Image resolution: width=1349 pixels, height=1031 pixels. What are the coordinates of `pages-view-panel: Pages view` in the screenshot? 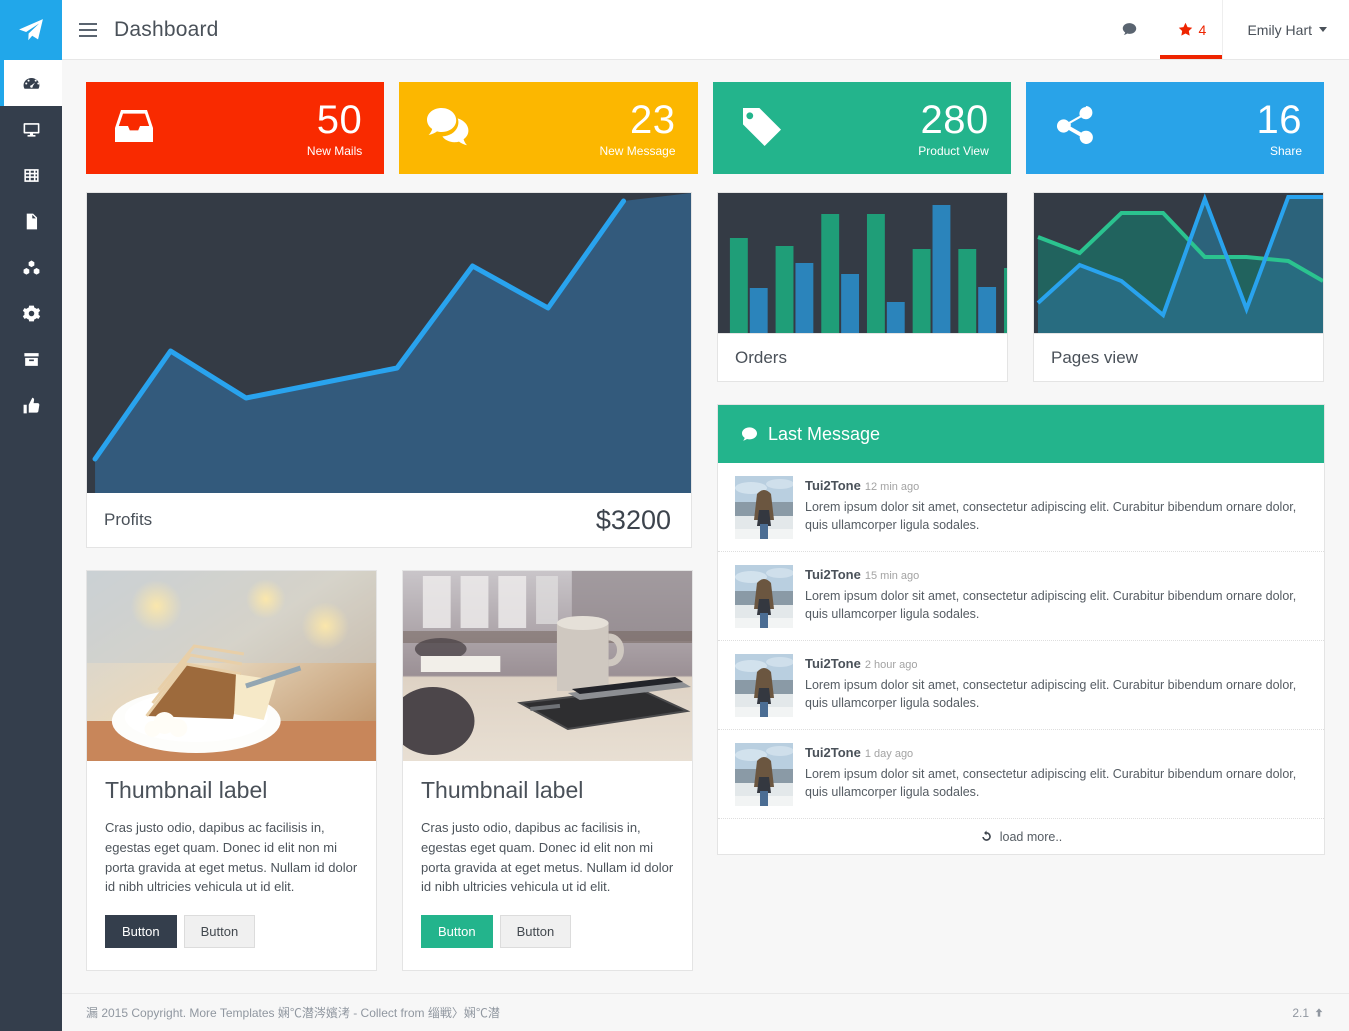 It's located at (1178, 287).